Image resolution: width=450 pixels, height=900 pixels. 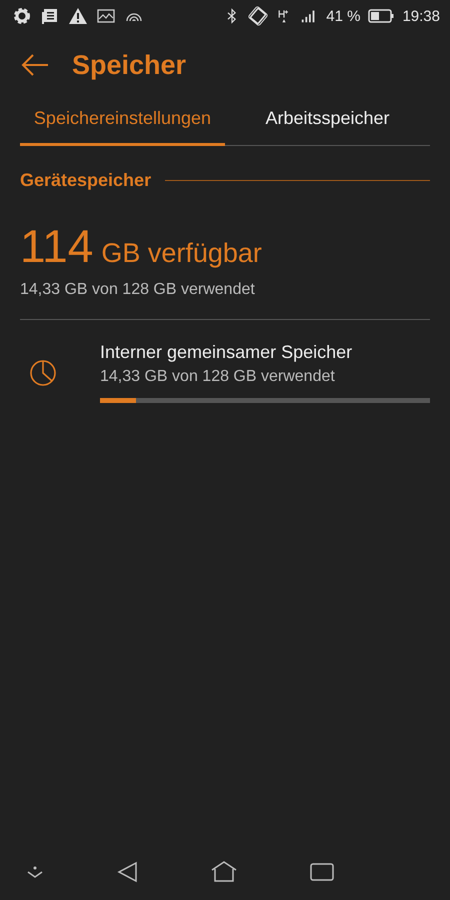 I want to click on clock: 19:38, so click(x=421, y=16).